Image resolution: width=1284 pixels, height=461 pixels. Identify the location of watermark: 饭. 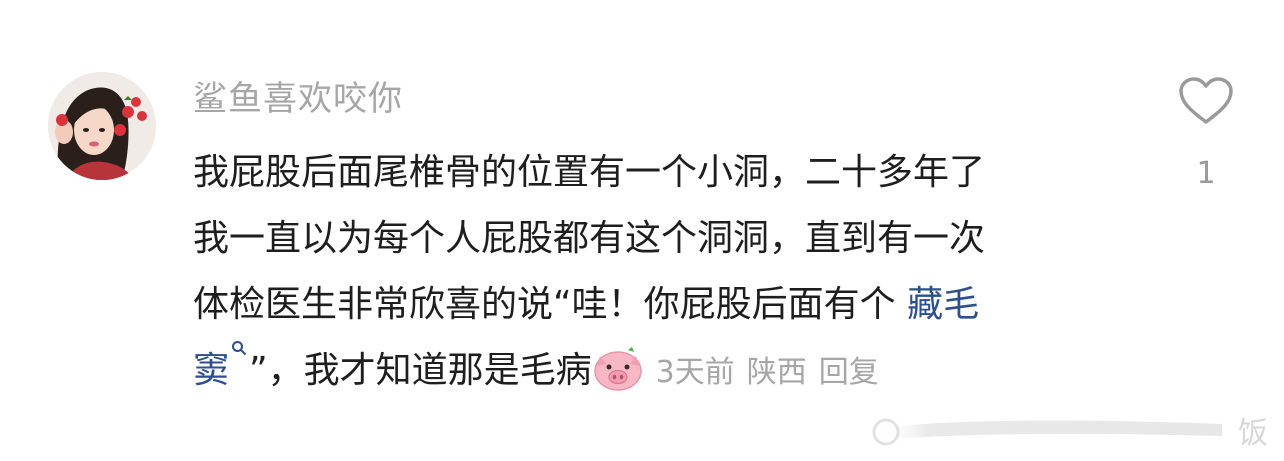
(1072, 431).